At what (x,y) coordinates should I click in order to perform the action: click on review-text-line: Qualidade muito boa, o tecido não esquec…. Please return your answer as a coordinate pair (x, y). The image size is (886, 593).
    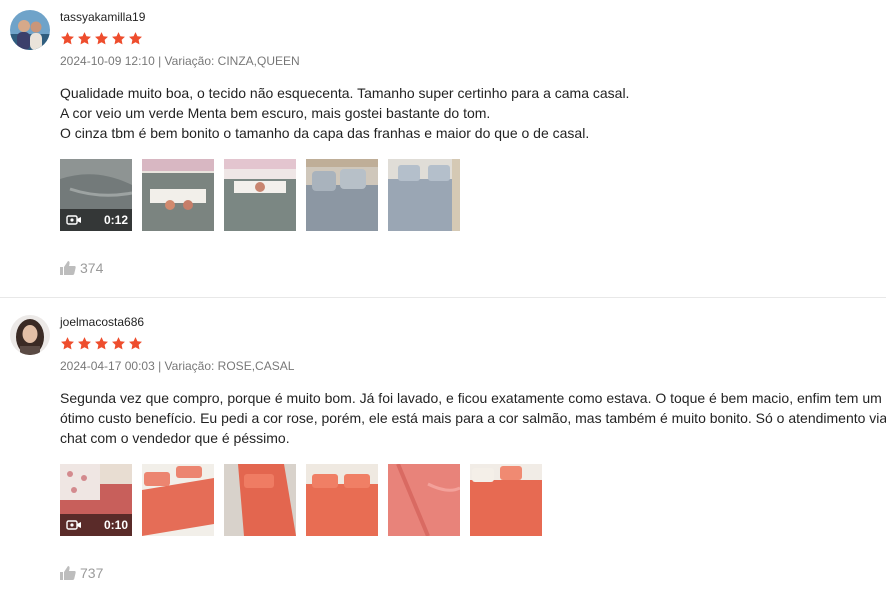
    Looking at the image, I should click on (345, 93).